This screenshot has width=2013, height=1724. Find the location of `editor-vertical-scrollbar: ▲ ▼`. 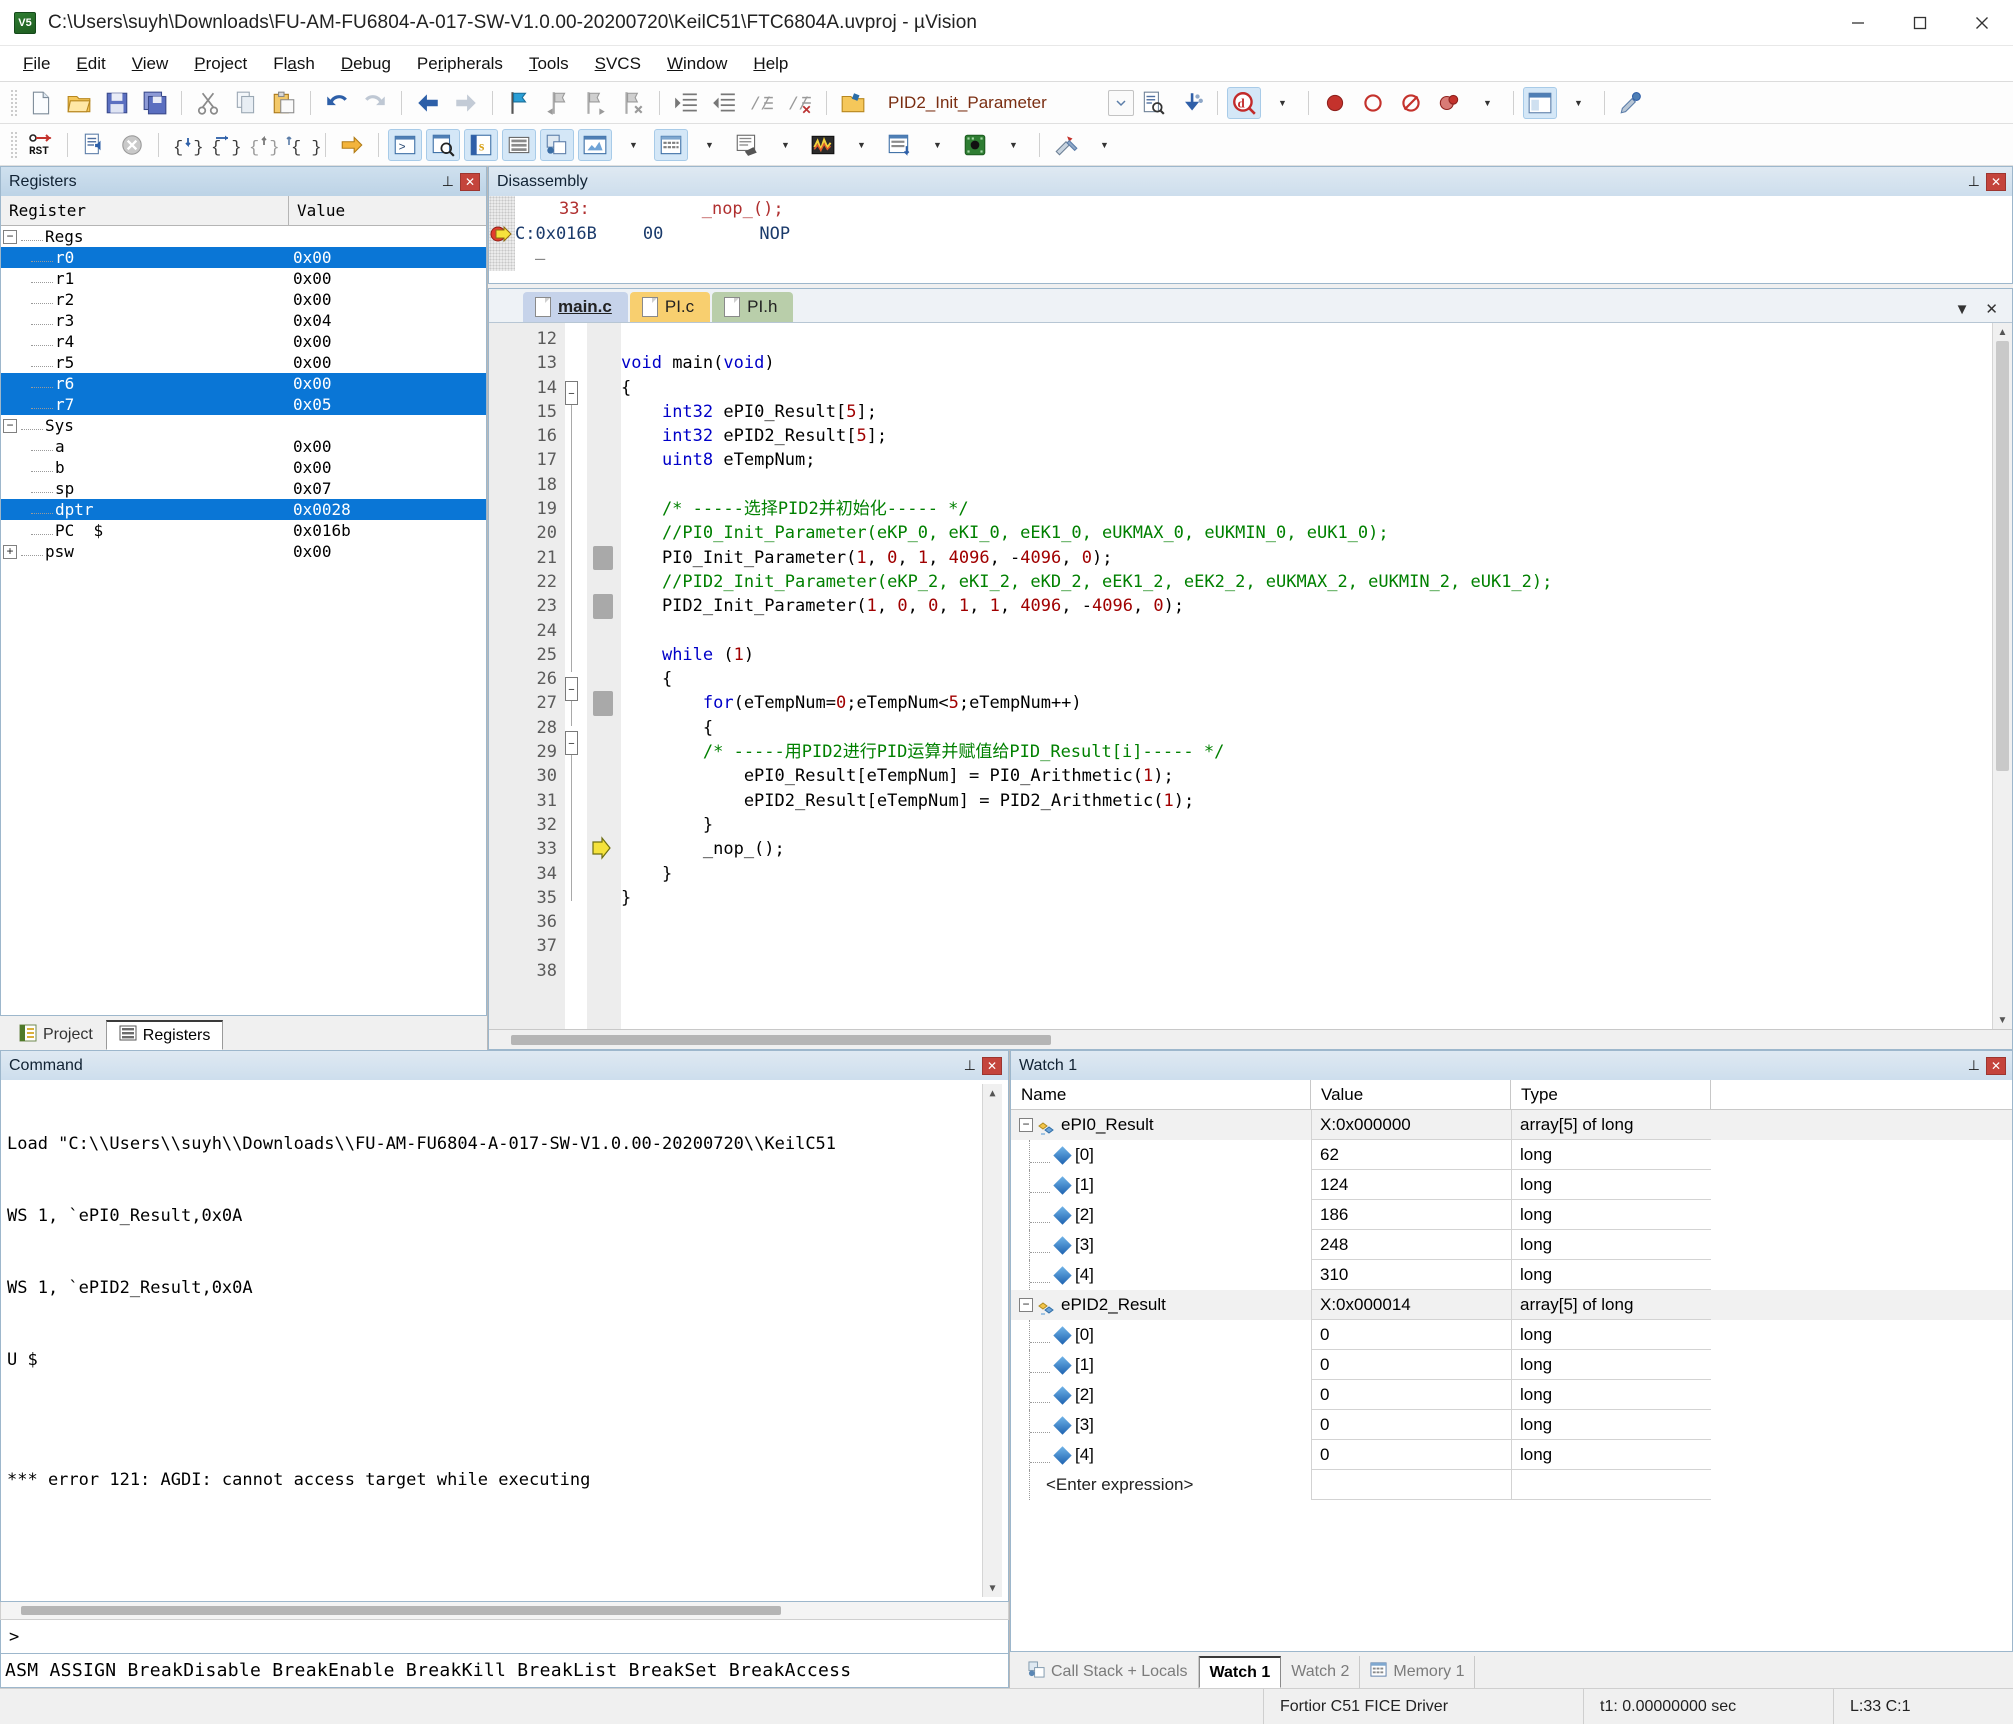

editor-vertical-scrollbar: ▲ ▼ is located at coordinates (2002, 676).